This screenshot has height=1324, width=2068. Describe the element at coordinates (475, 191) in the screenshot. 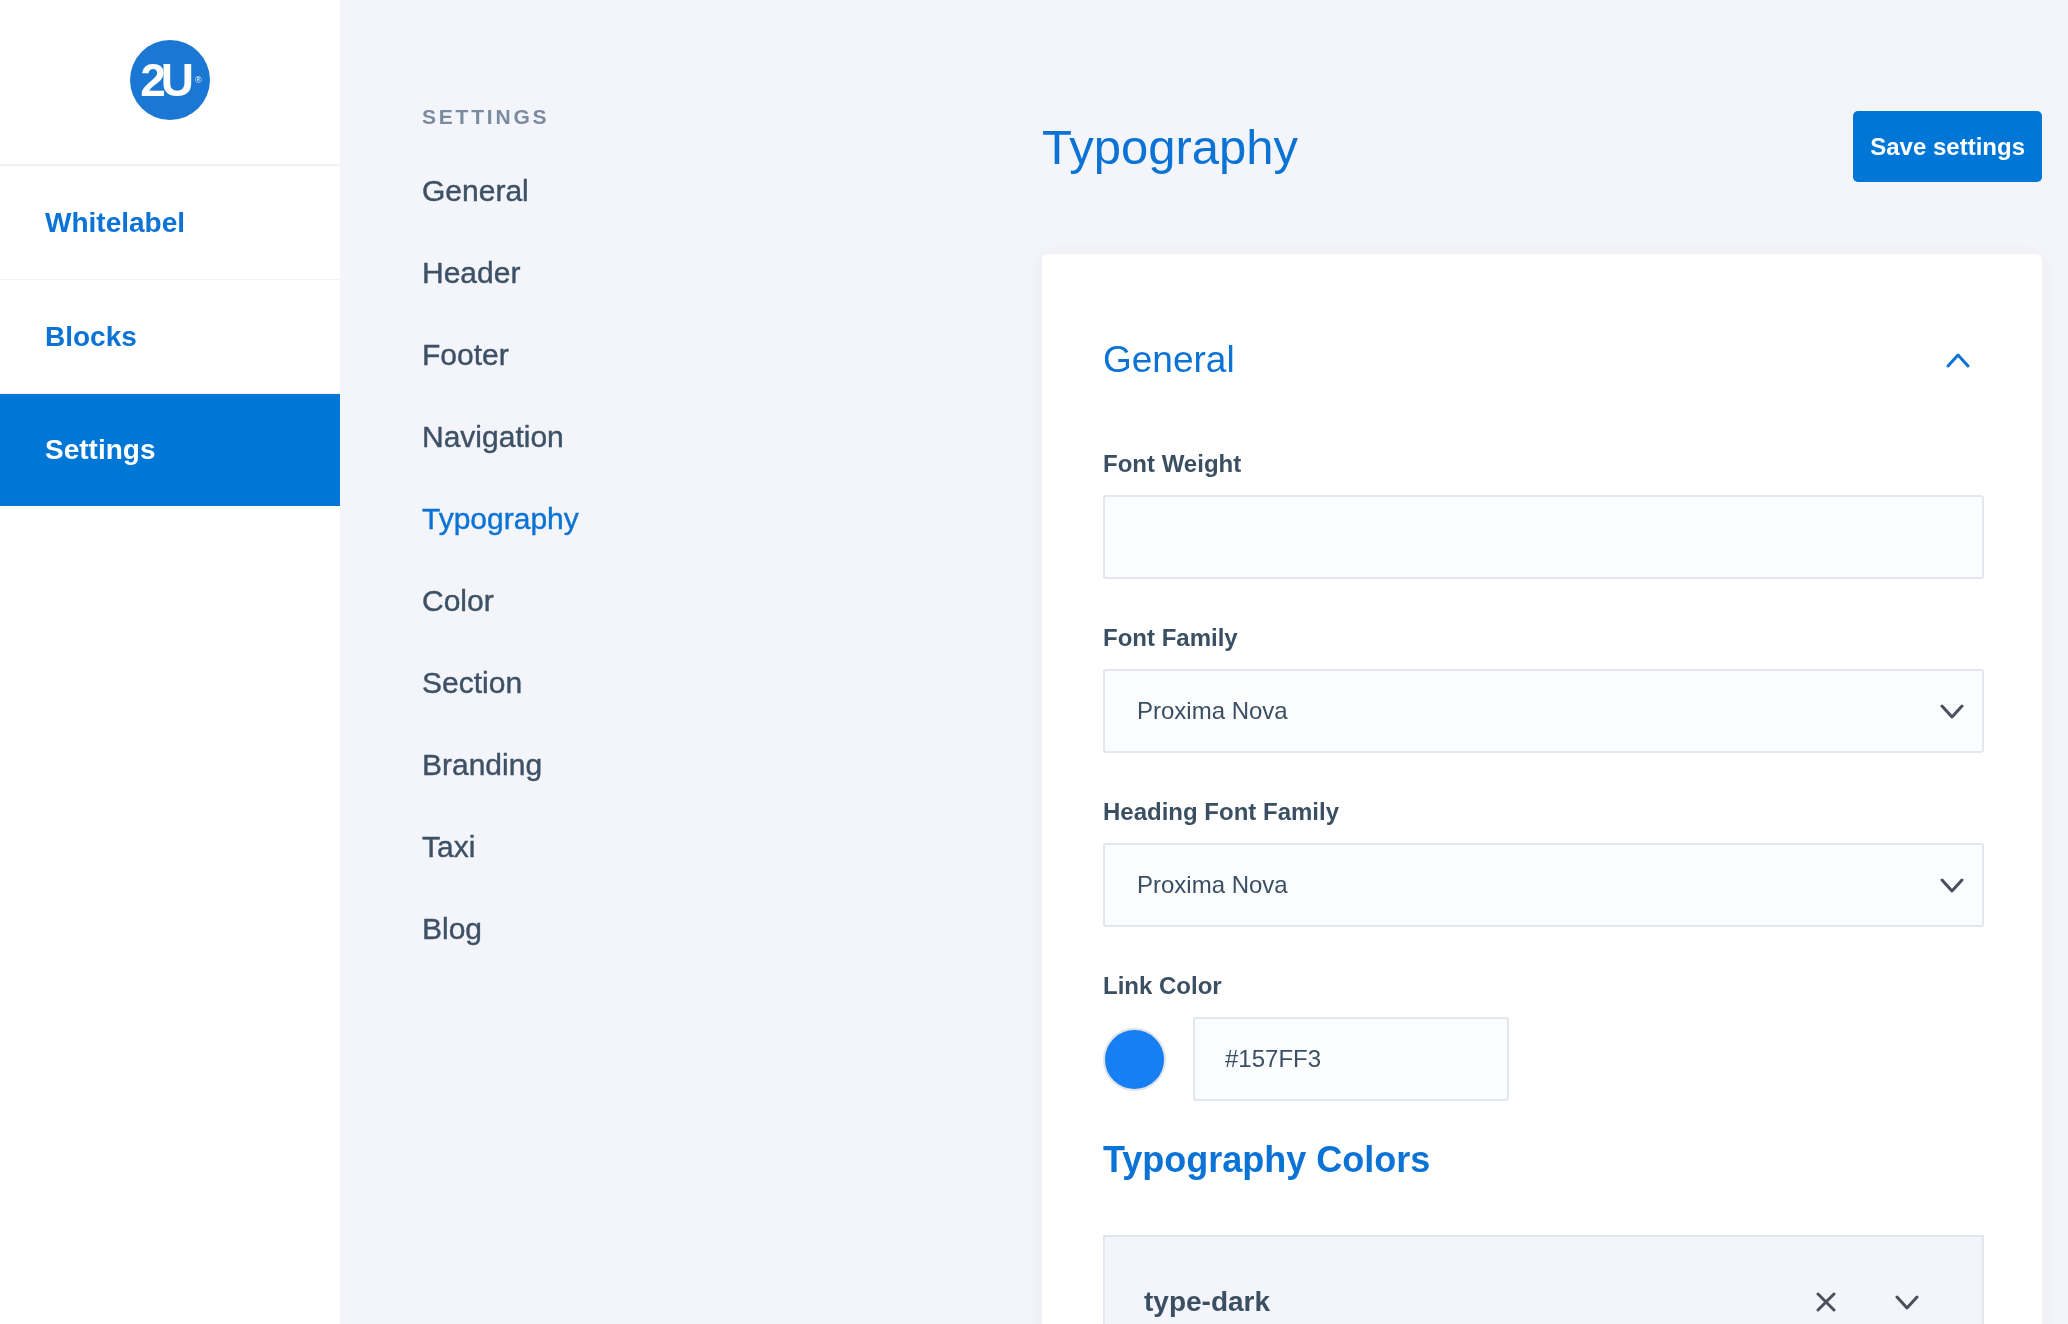

I see `nav-link: General` at that location.